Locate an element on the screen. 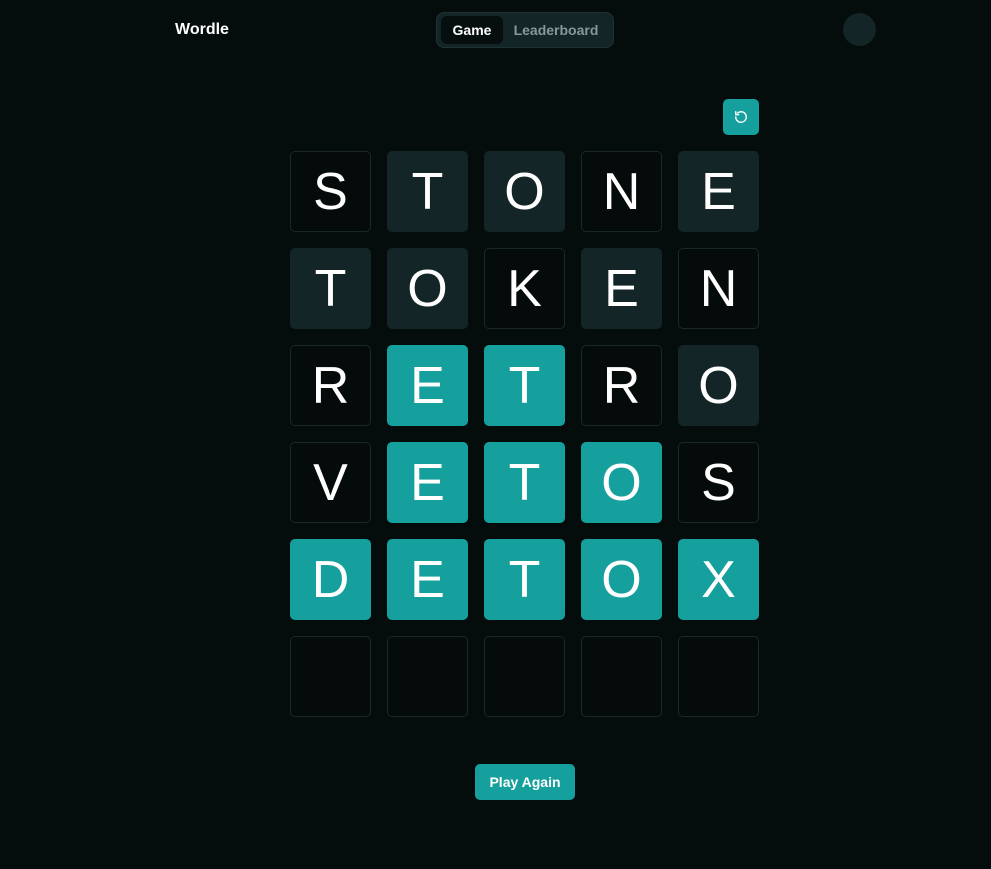 Image resolution: width=991 pixels, height=869 pixels. refresh-icon is located at coordinates (741, 117).